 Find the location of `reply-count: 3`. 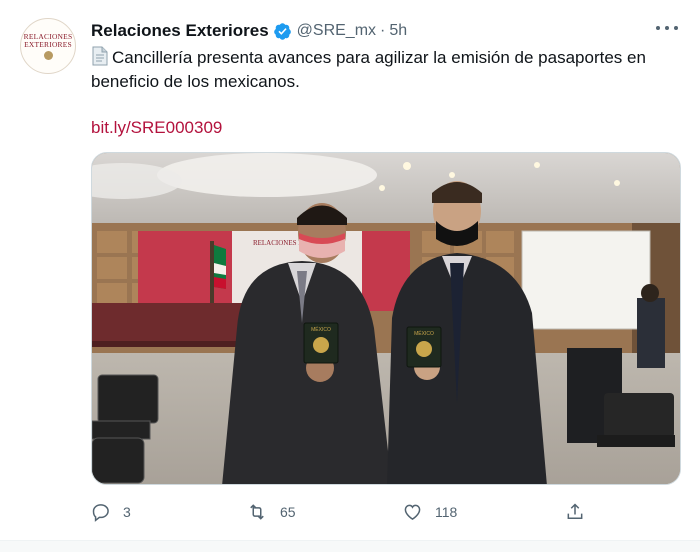

reply-count: 3 is located at coordinates (127, 512).